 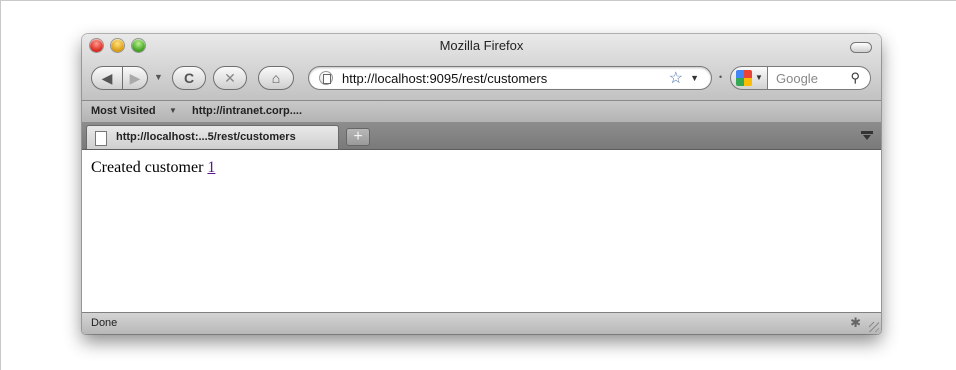 I want to click on screenshot-border-left, so click(x=0, y=185).